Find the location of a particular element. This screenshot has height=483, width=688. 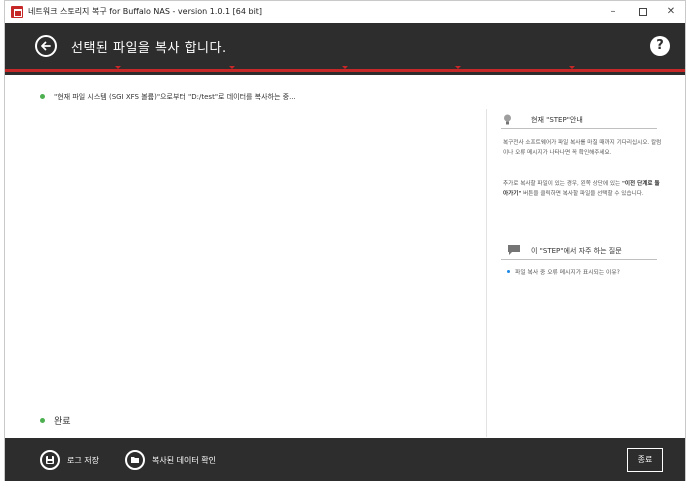

folder-icon is located at coordinates (135, 460).